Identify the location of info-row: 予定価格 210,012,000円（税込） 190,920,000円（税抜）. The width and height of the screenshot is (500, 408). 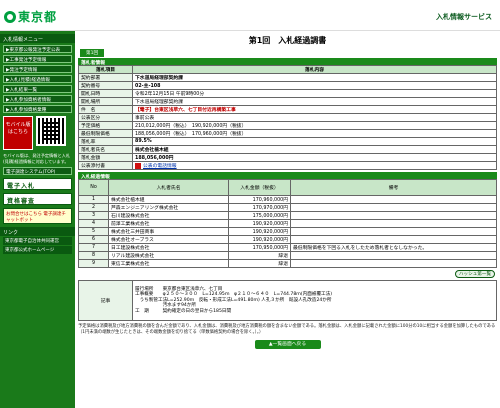
(287, 125).